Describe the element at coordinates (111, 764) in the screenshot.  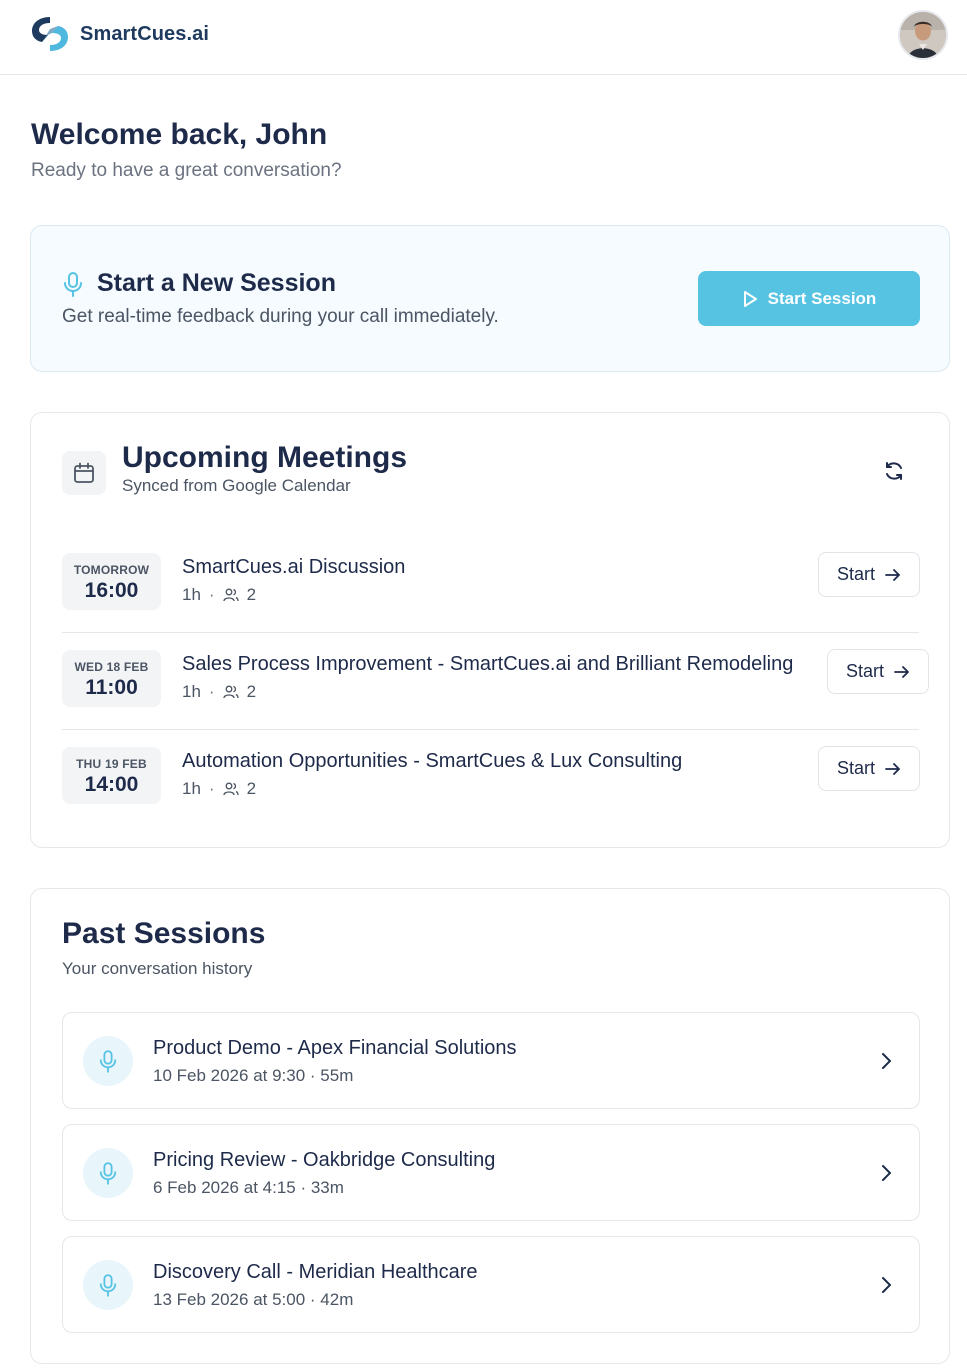
I see `meeting-day: THU 19 FEB` at that location.